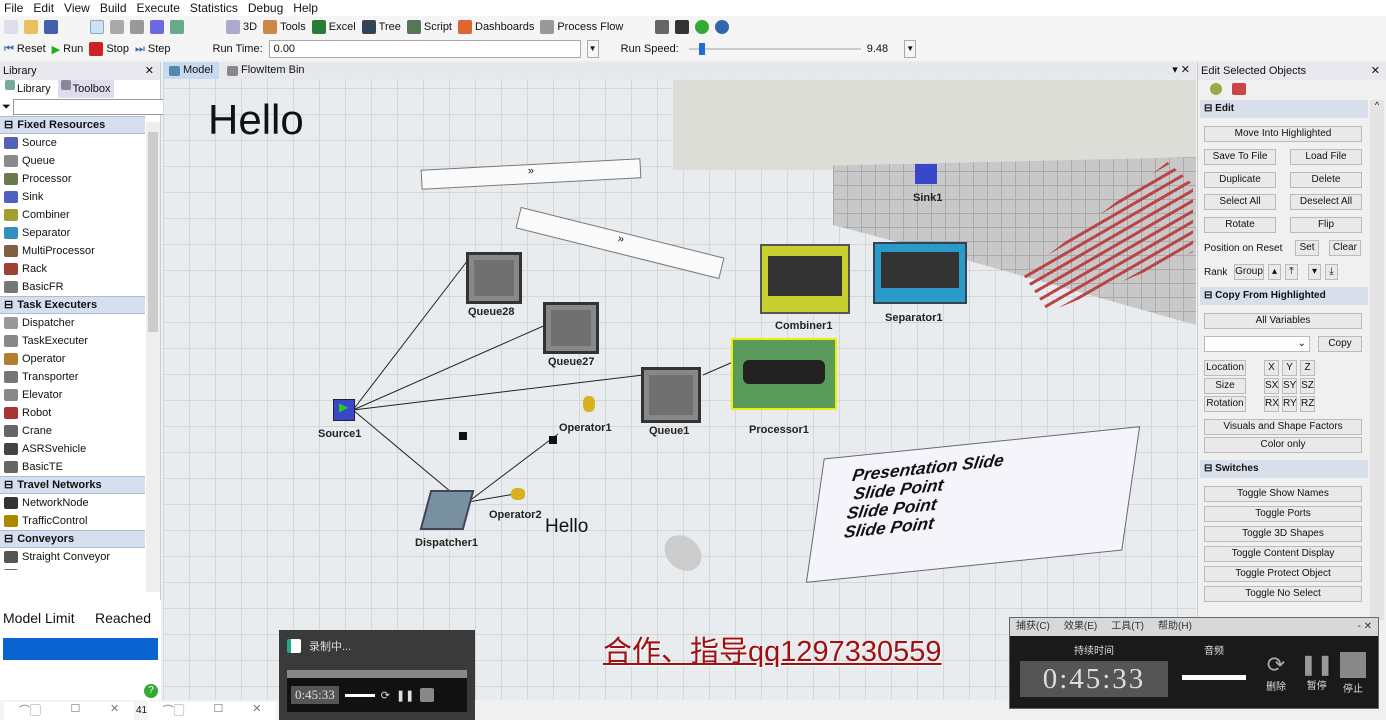 The width and height of the screenshot is (1386, 720). I want to click on library-item: Robot, so click(72, 413).